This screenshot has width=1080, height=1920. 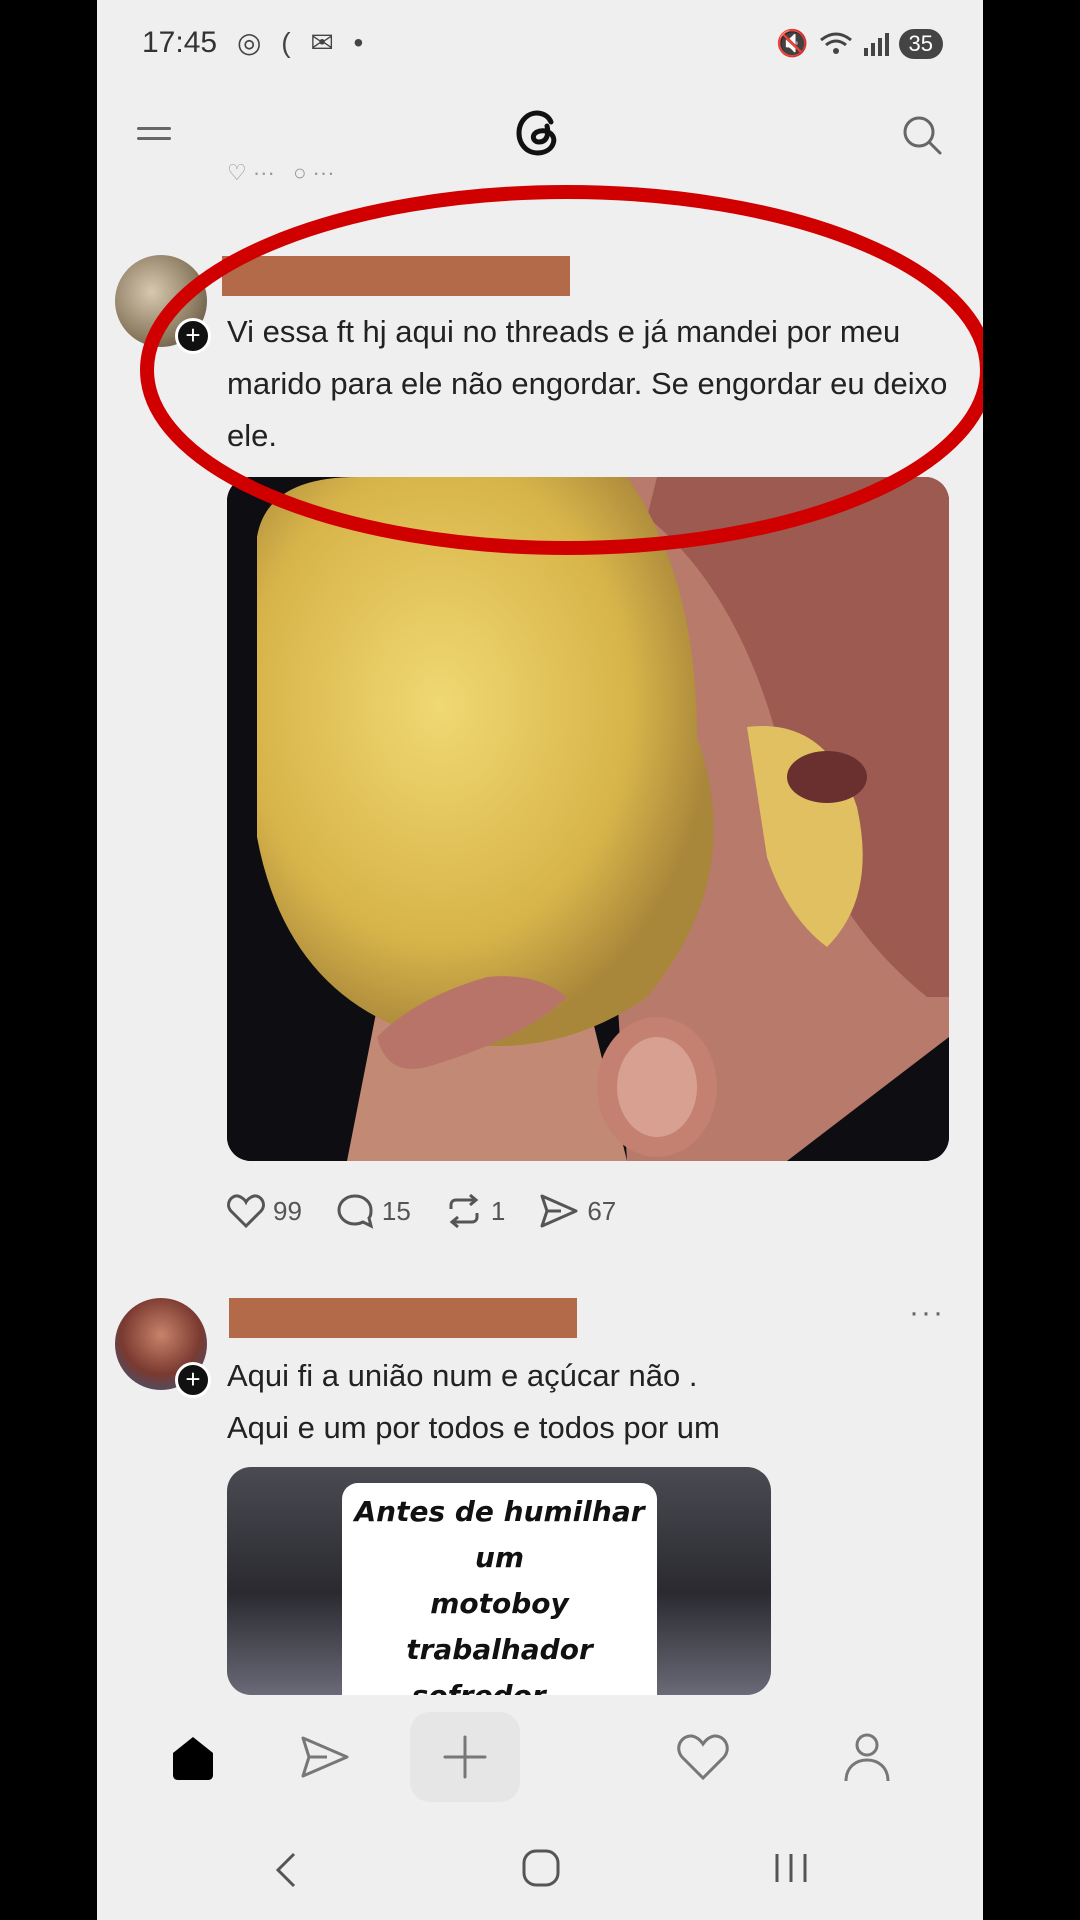 What do you see at coordinates (403, 1318) in the screenshot?
I see `redacted-username` at bounding box center [403, 1318].